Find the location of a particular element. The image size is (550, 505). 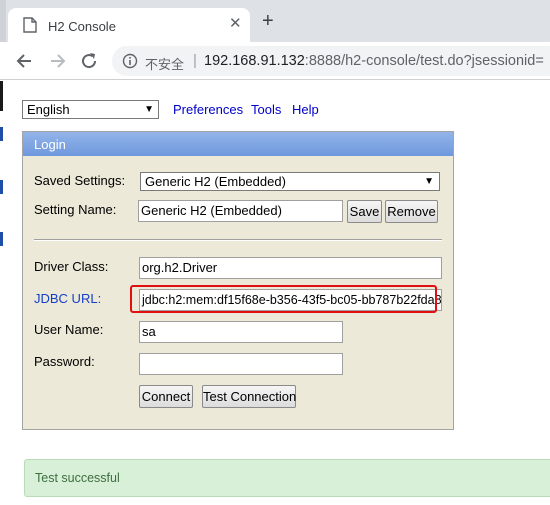

tab-strip-edge is located at coordinates (3, 21).